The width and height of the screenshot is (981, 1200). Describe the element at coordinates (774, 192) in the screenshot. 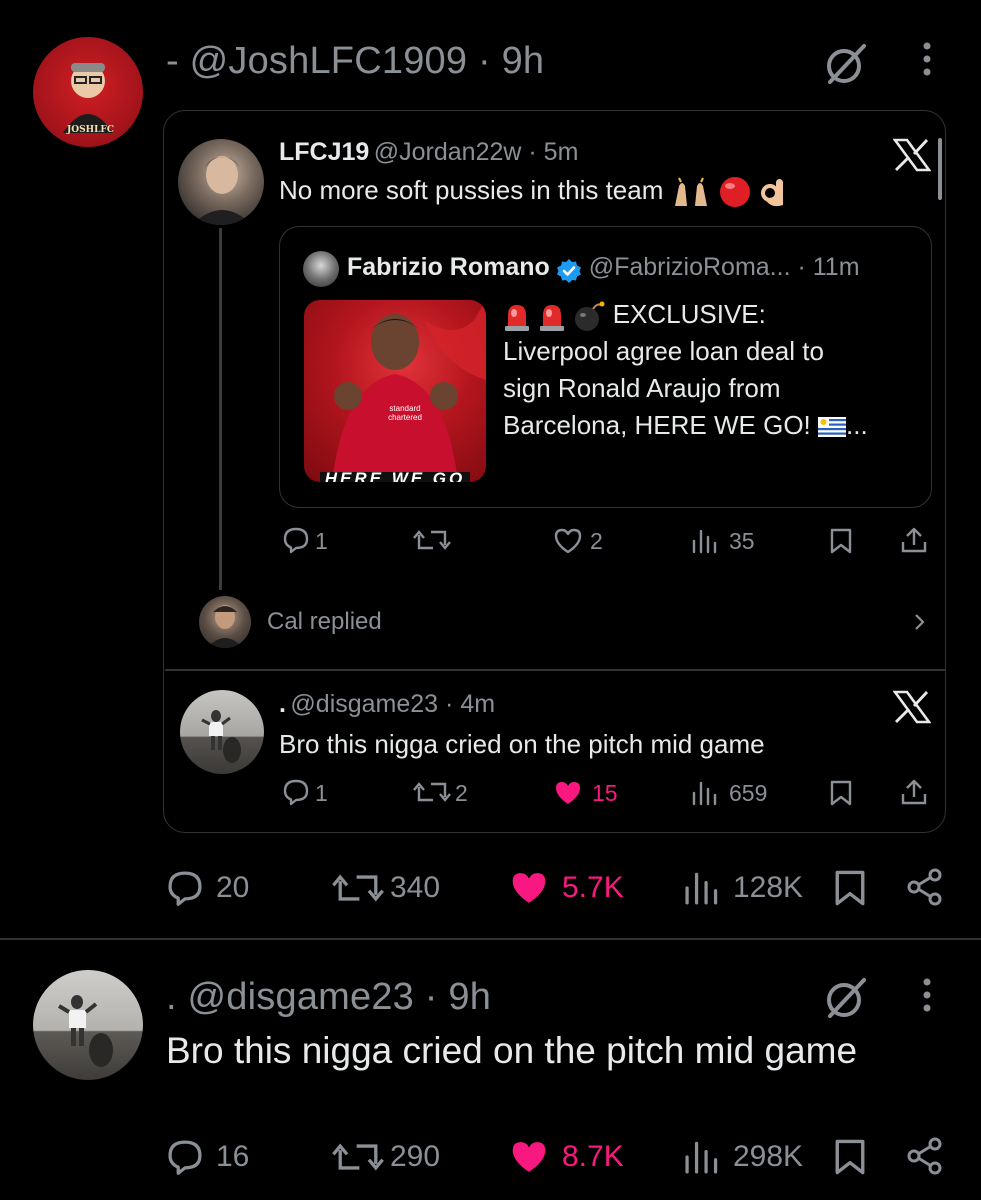

I see `ok-hand-icon` at that location.